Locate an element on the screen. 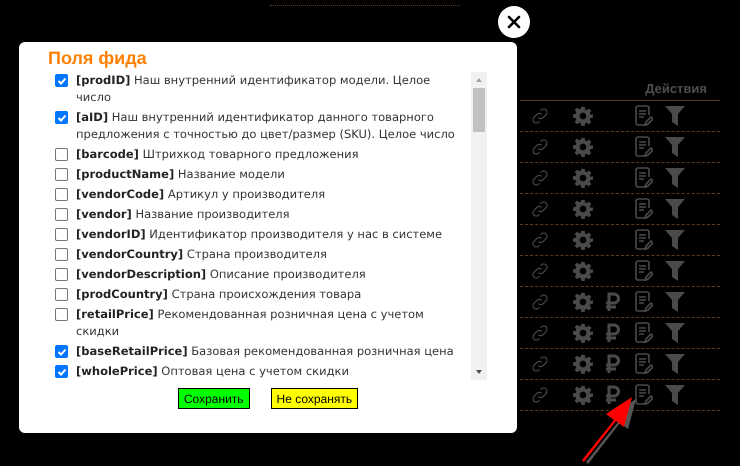 The height and width of the screenshot is (466, 740). field-label: [baseRetailPrice] Базовая рекомендованная розничная цена is located at coordinates (265, 351).